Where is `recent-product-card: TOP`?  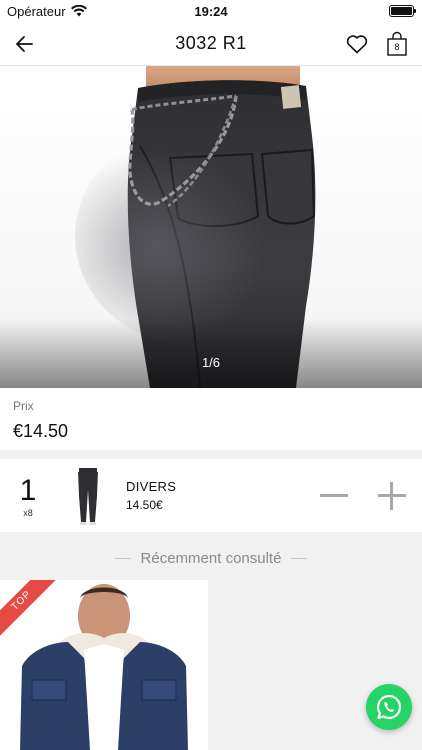
recent-product-card: TOP is located at coordinates (104, 665).